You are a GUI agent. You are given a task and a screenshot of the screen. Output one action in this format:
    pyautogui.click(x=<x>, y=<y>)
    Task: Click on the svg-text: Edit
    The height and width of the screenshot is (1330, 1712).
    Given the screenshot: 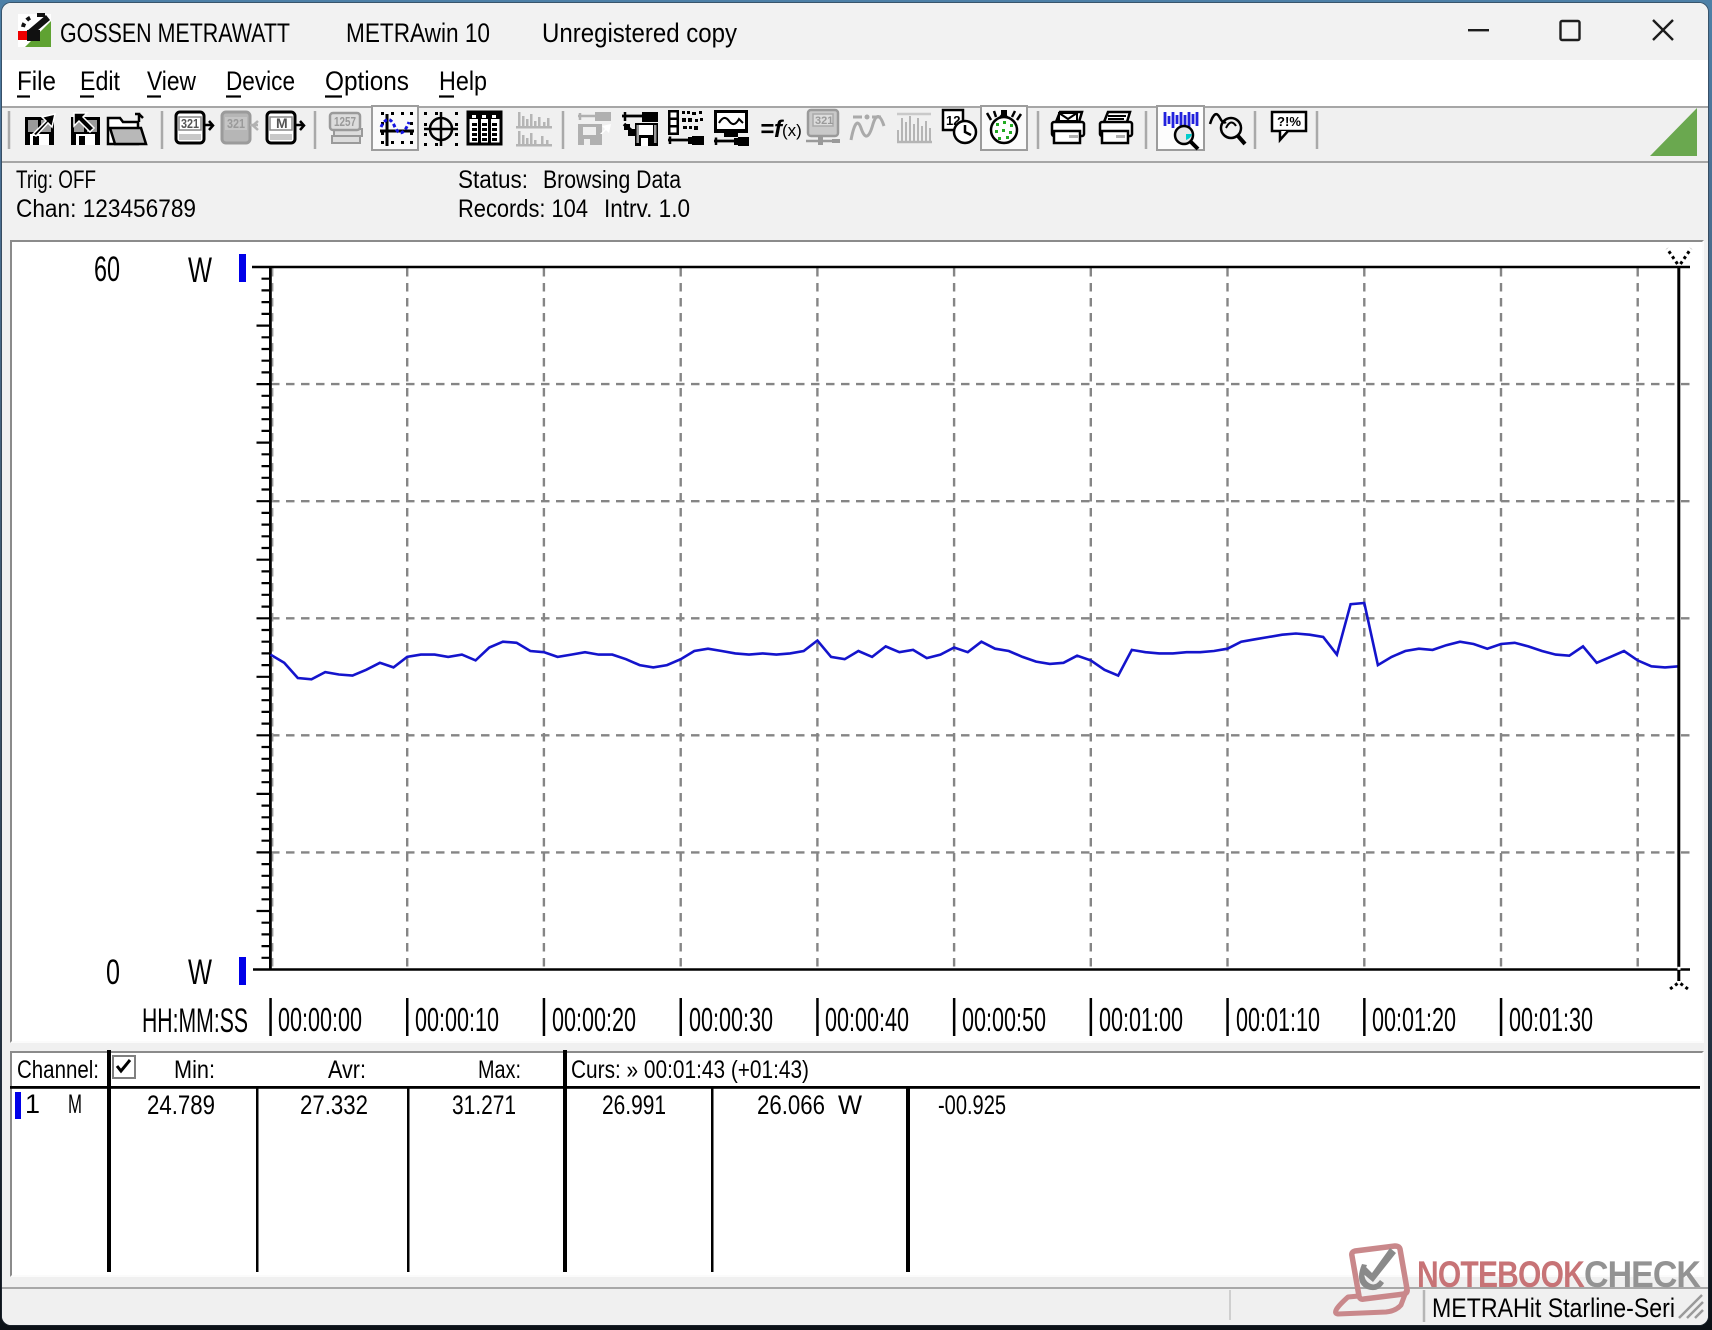 What is the action you would take?
    pyautogui.click(x=100, y=81)
    